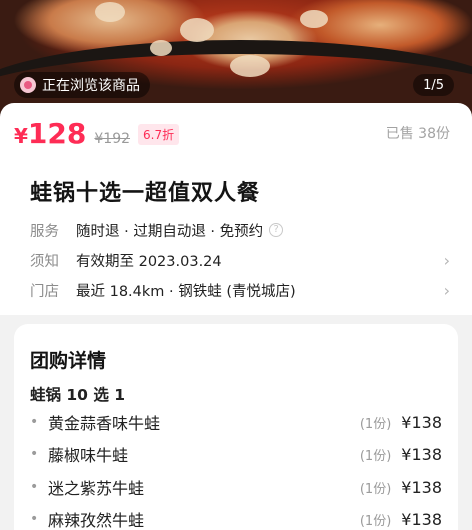  I want to click on price-row: ¥ 128 ¥192 6.7折, so click(97, 133).